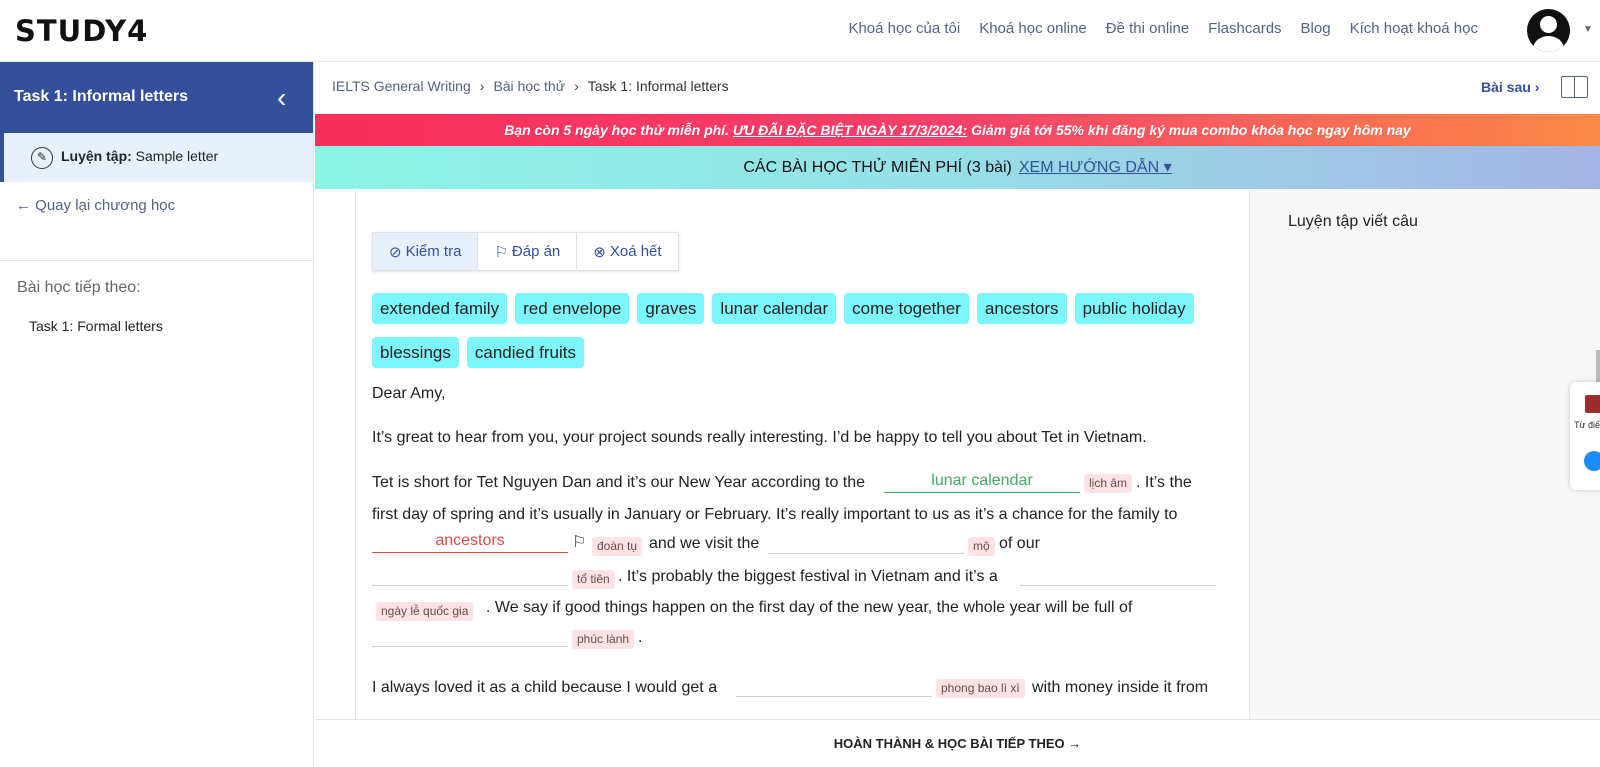 The width and height of the screenshot is (1600, 767). Describe the element at coordinates (525, 352) in the screenshot. I see `word-chip: candied fruits` at that location.